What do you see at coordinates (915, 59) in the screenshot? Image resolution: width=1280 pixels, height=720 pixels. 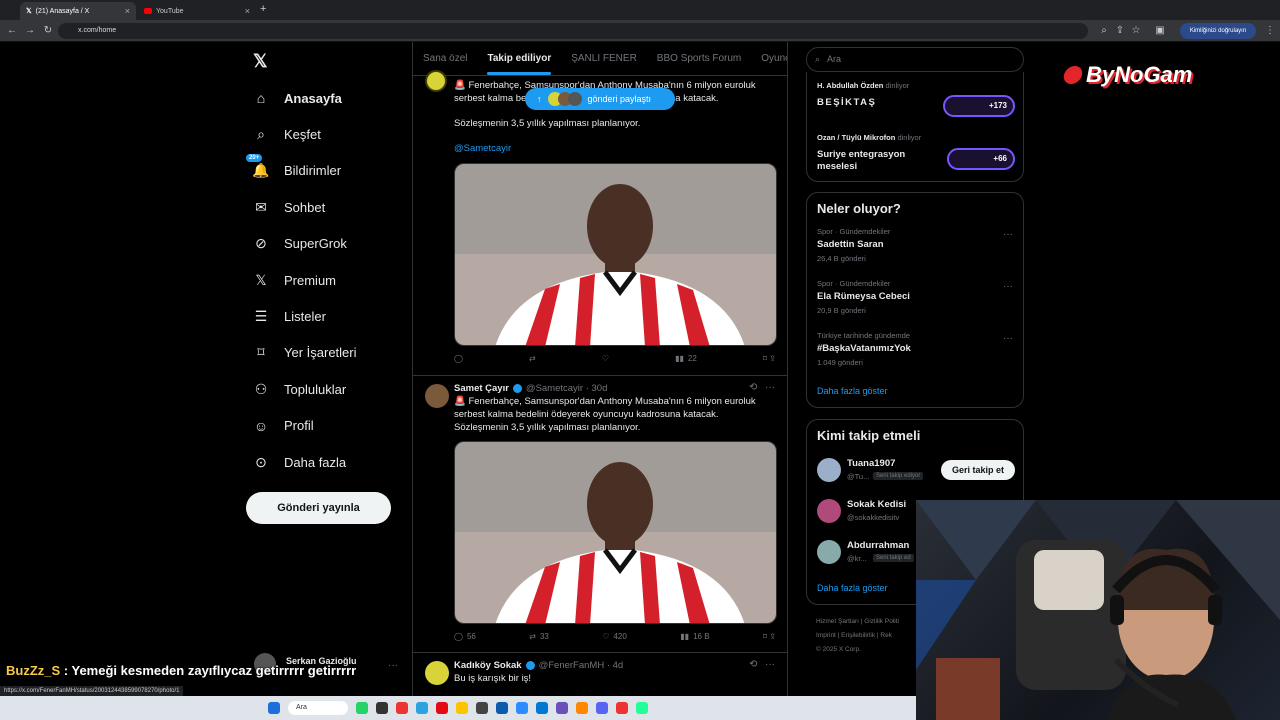 I see `search-input: ⌕ Ara` at bounding box center [915, 59].